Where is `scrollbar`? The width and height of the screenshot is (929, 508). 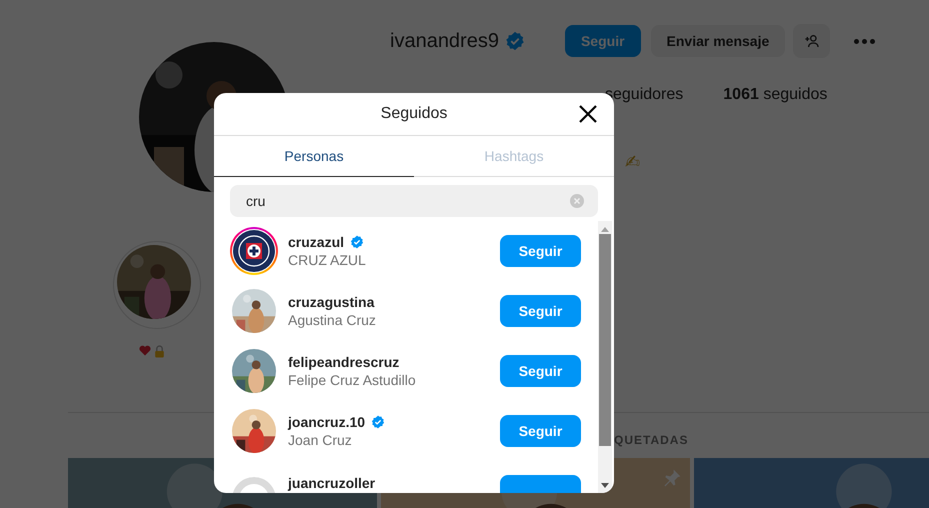 scrollbar is located at coordinates (605, 357).